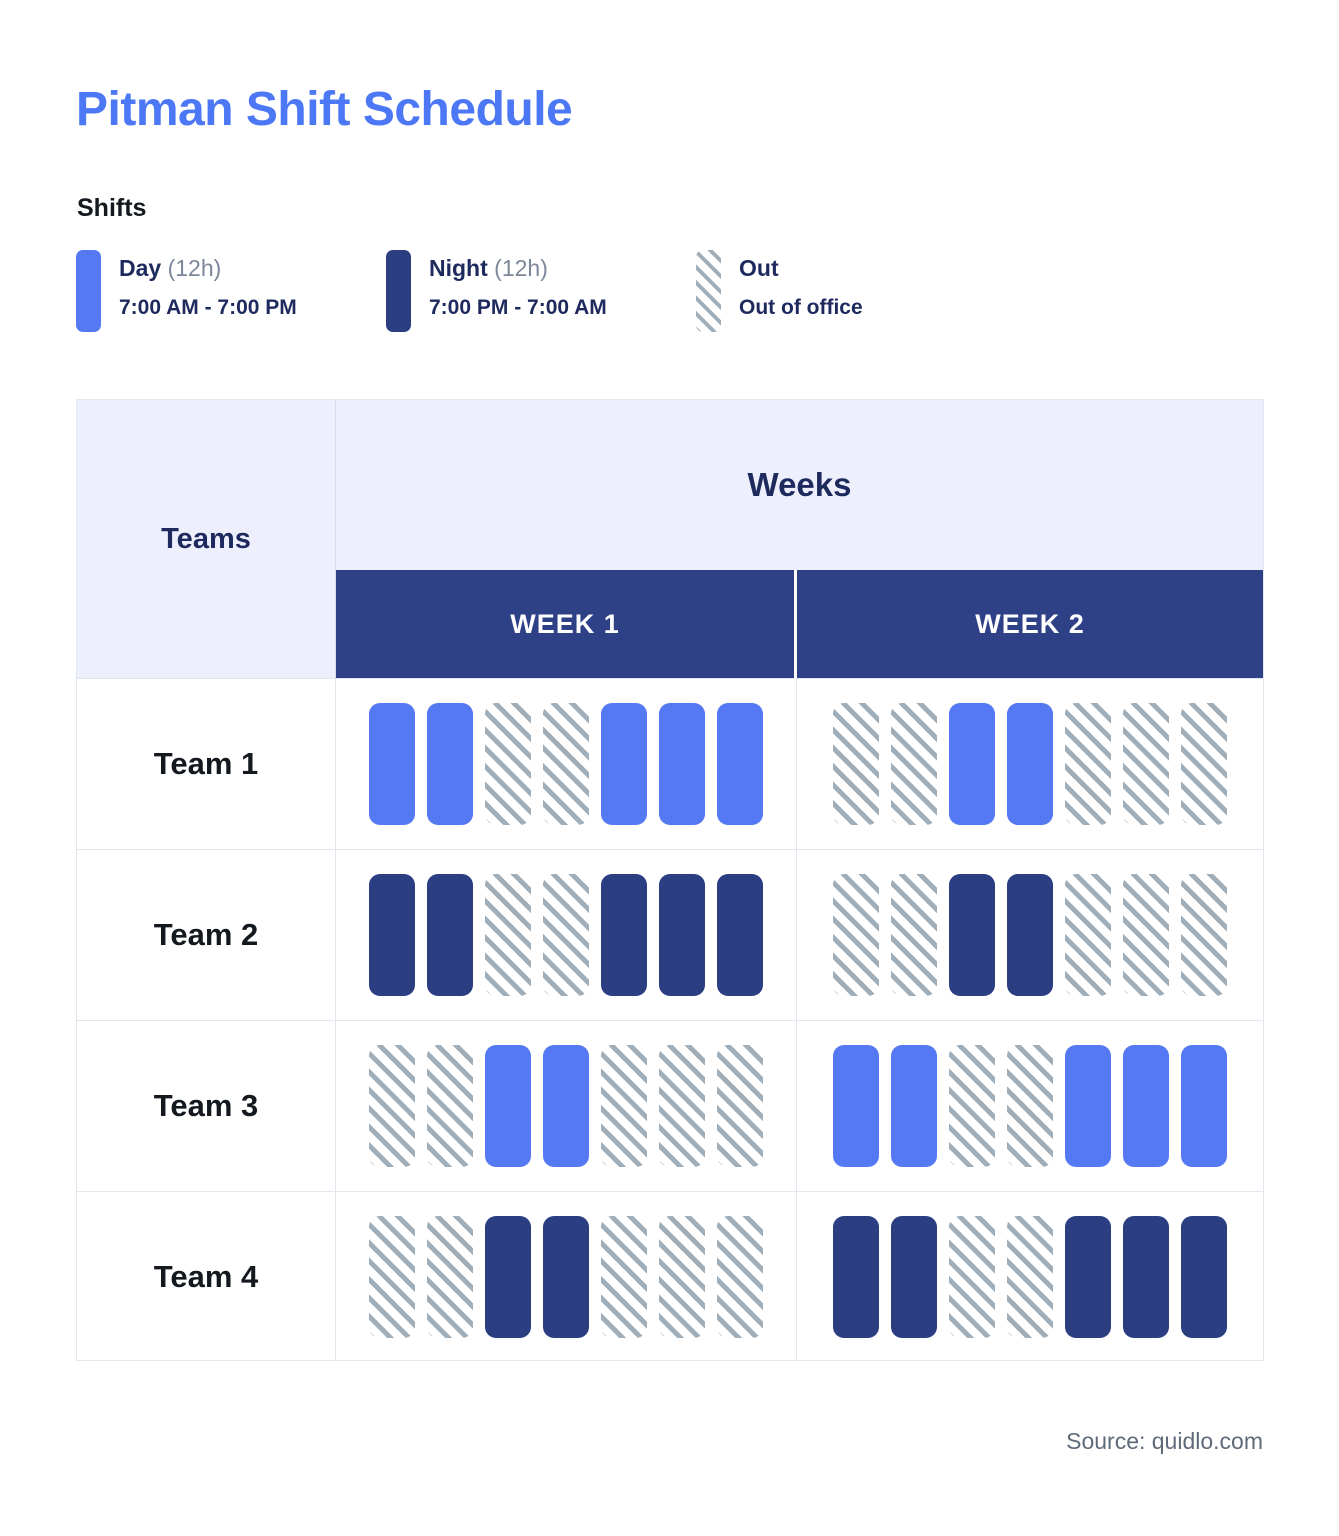  I want to click on legend-item-night: Night (12h) 7:00 PM - 7:00 AM, so click(496, 291).